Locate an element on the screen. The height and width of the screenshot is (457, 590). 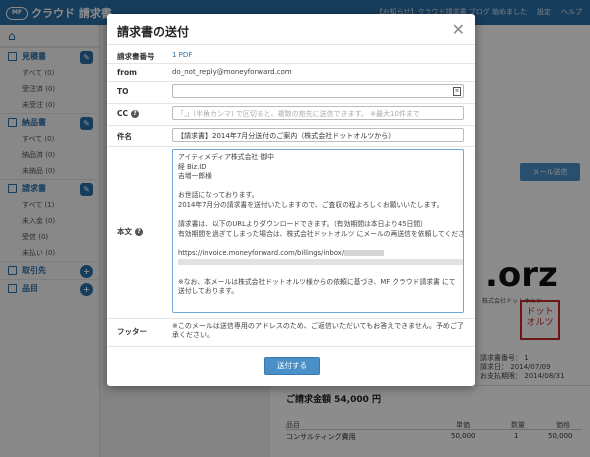
address-book-icon: ≡ is located at coordinates (457, 91).